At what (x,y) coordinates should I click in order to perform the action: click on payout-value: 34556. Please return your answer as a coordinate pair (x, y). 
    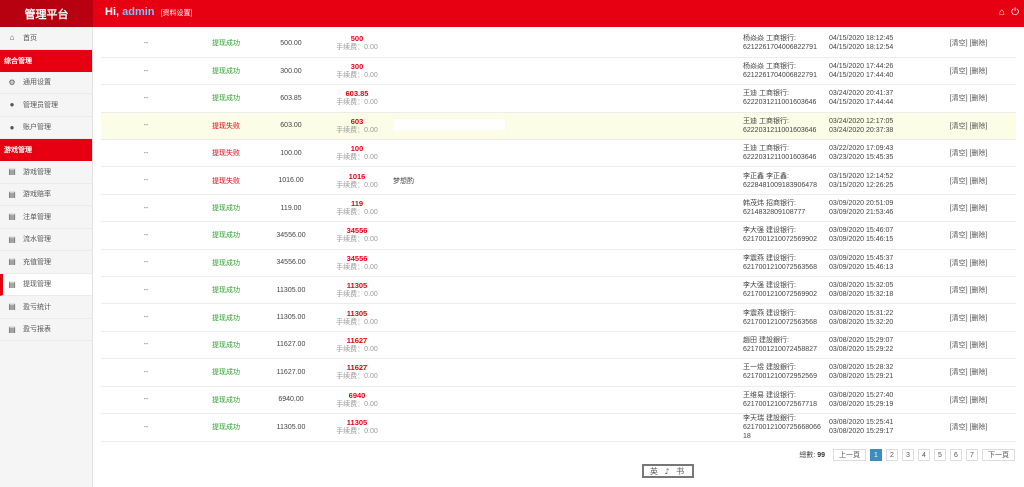
    Looking at the image, I should click on (357, 258).